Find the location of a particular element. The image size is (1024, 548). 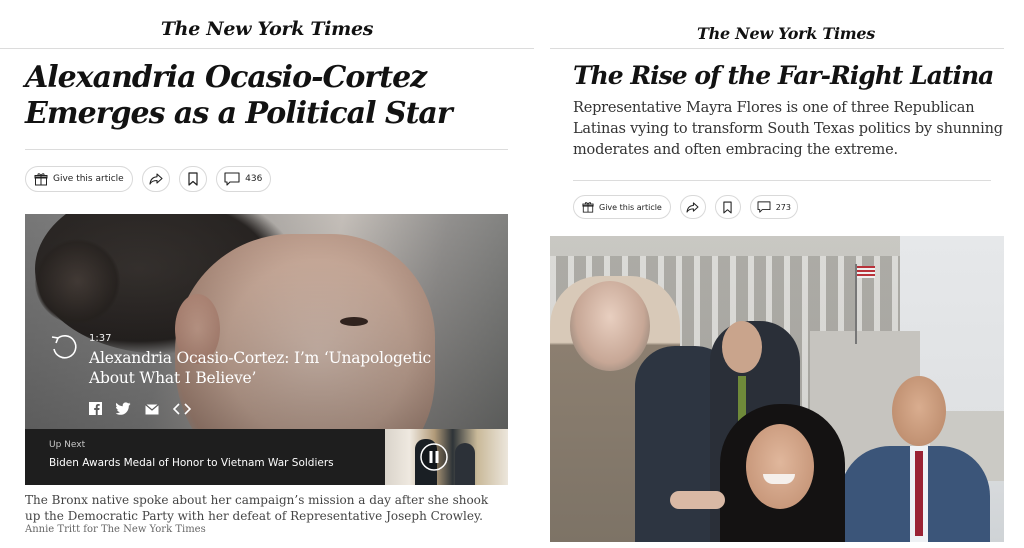

comments-button: 273 is located at coordinates (773, 207).